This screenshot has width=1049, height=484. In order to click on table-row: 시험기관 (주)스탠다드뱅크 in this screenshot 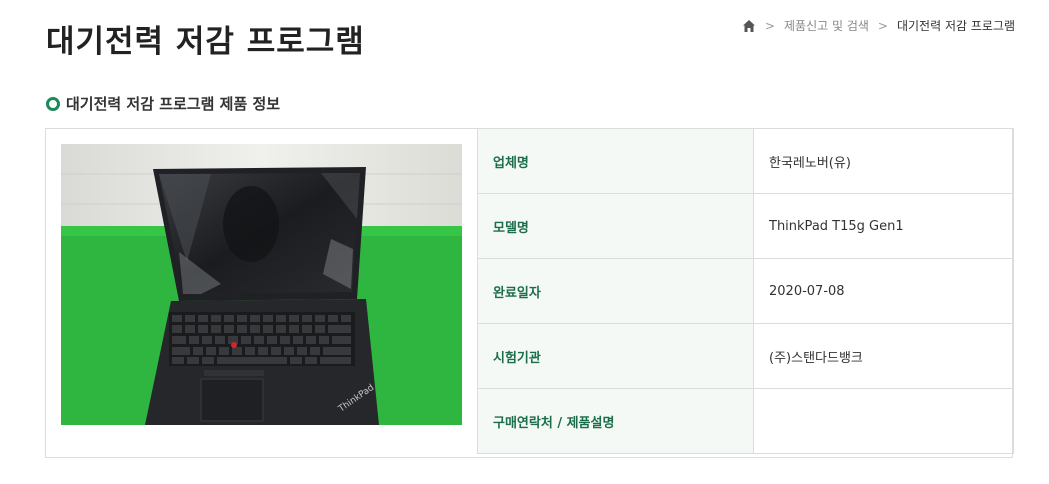, I will do `click(745, 356)`.